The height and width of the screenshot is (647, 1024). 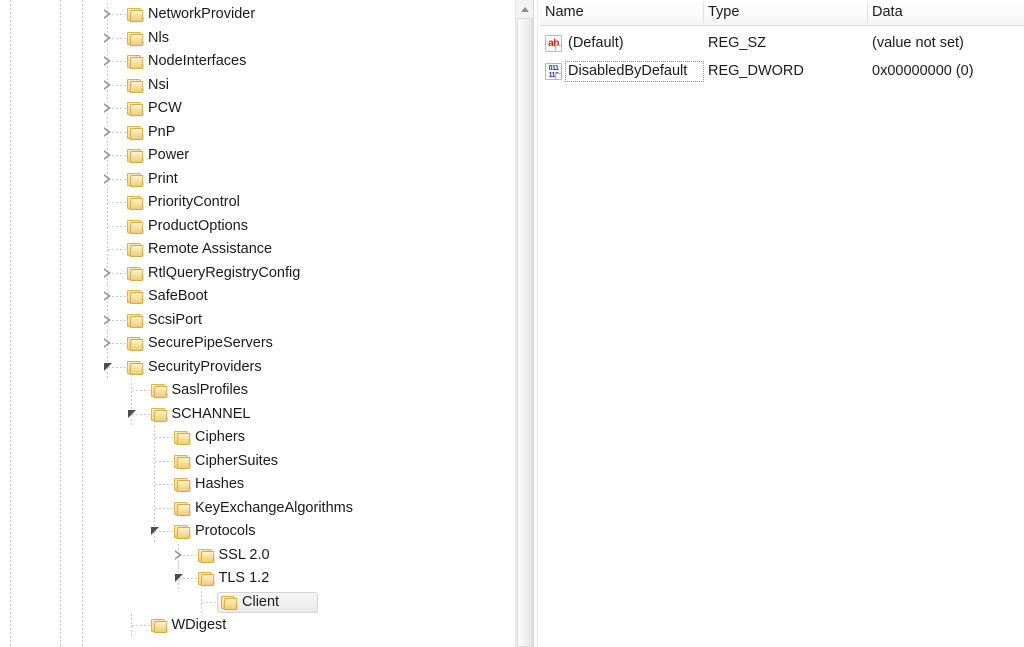 What do you see at coordinates (163, 178) in the screenshot?
I see `tree-node-label: Print` at bounding box center [163, 178].